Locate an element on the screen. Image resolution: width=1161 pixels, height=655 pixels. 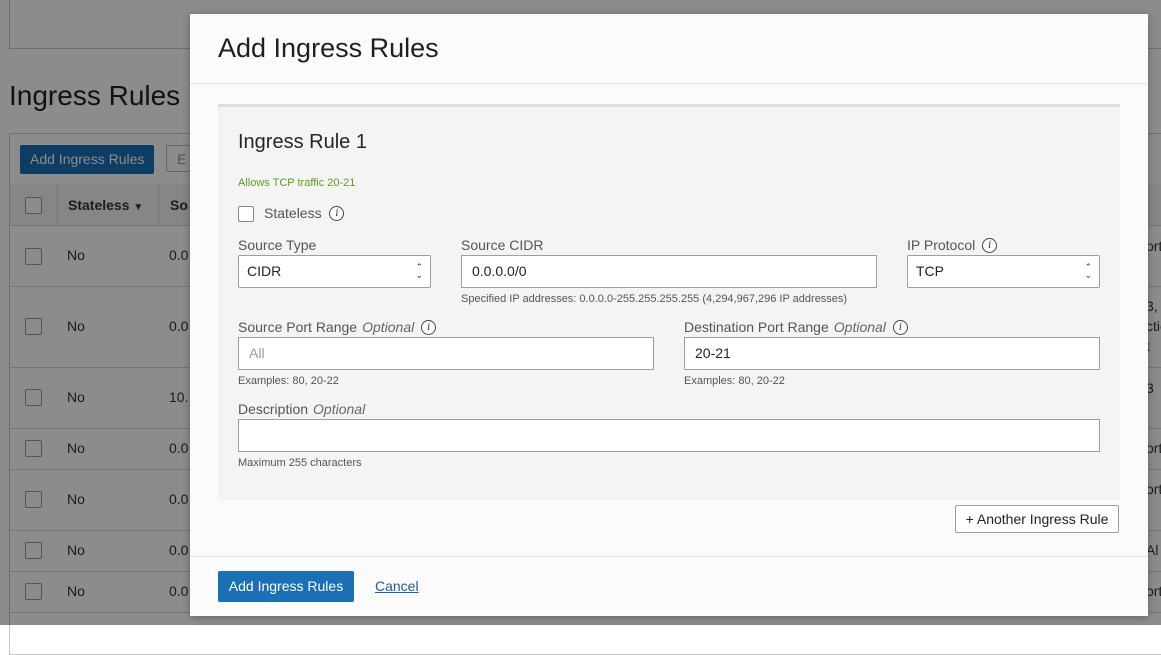
ip-protocol-value: TCP is located at coordinates (930, 271).